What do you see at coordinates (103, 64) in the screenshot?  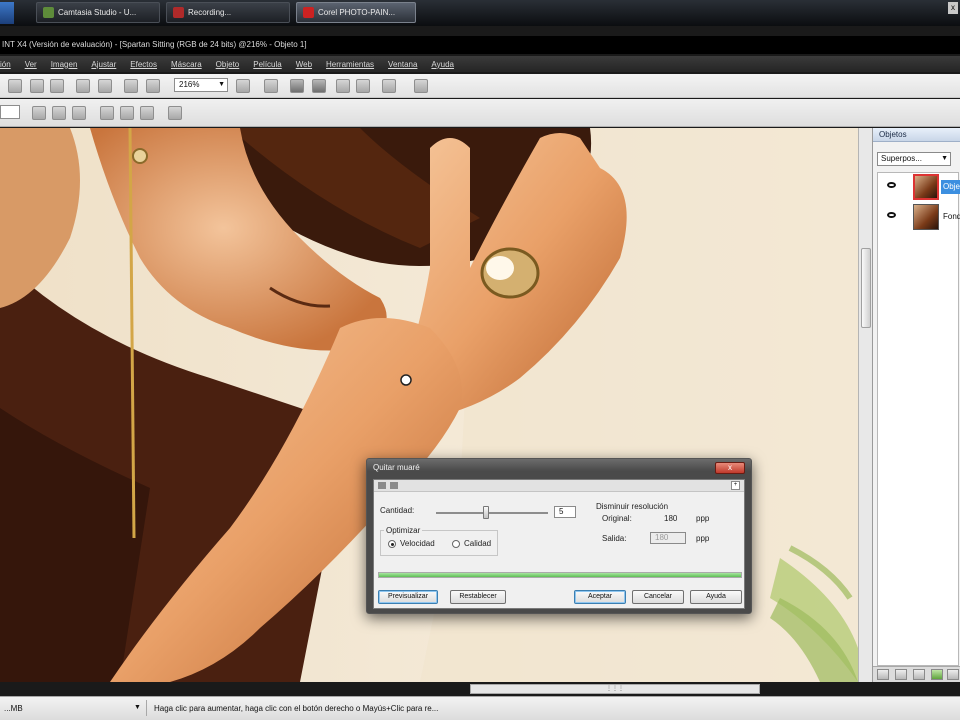 I see `menu-adjust: Ajustar` at bounding box center [103, 64].